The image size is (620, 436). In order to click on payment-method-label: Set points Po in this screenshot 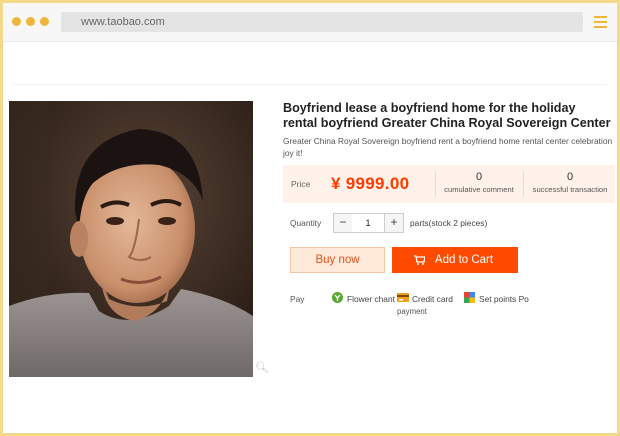, I will do `click(504, 299)`.